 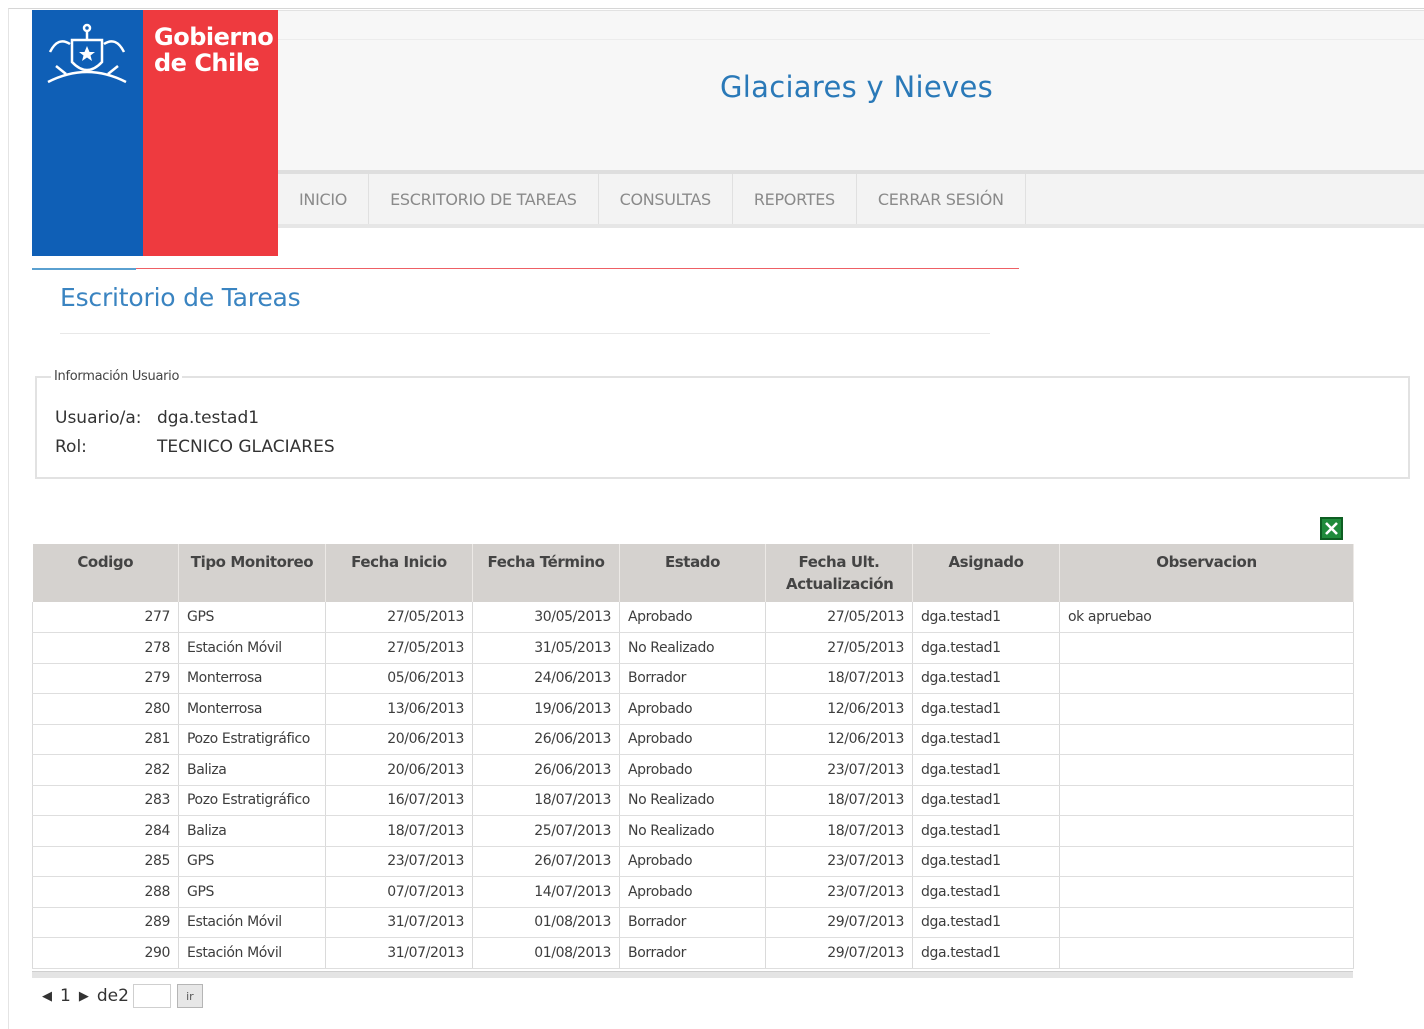 I want to click on go-page-button: ir, so click(x=189, y=996).